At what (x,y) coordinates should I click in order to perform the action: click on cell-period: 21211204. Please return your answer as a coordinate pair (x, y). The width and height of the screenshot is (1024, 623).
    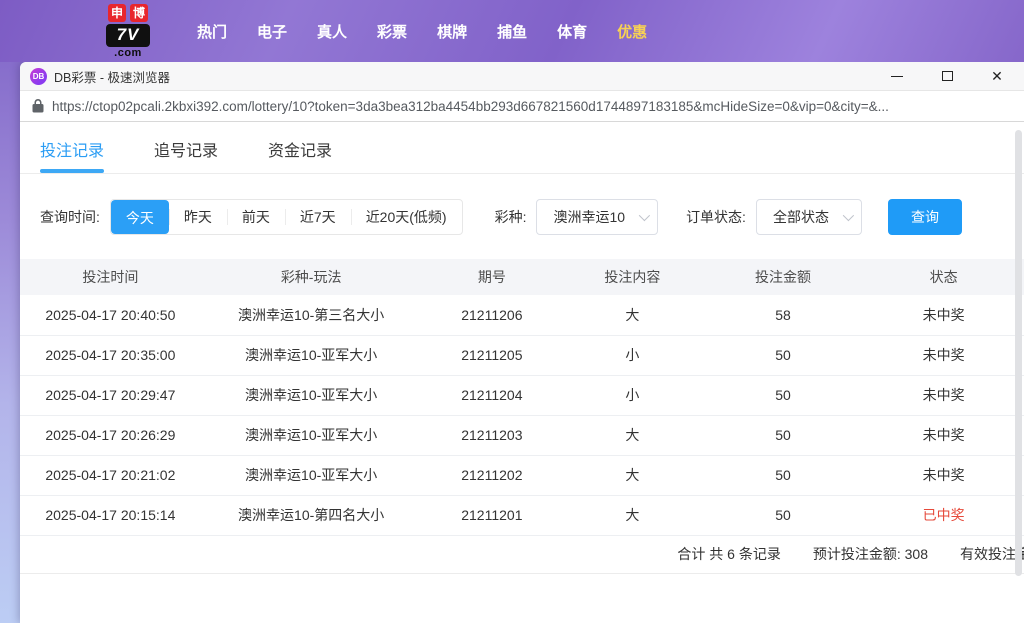
    Looking at the image, I should click on (492, 395).